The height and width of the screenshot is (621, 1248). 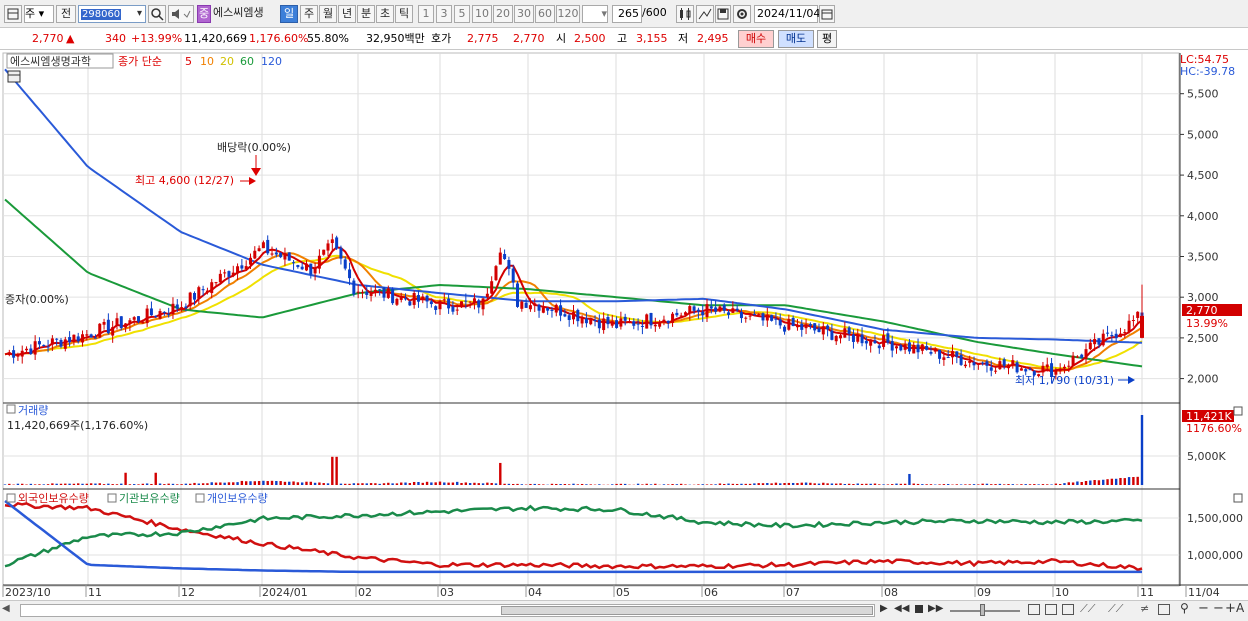 What do you see at coordinates (447, 610) in the screenshot?
I see `scroll-track` at bounding box center [447, 610].